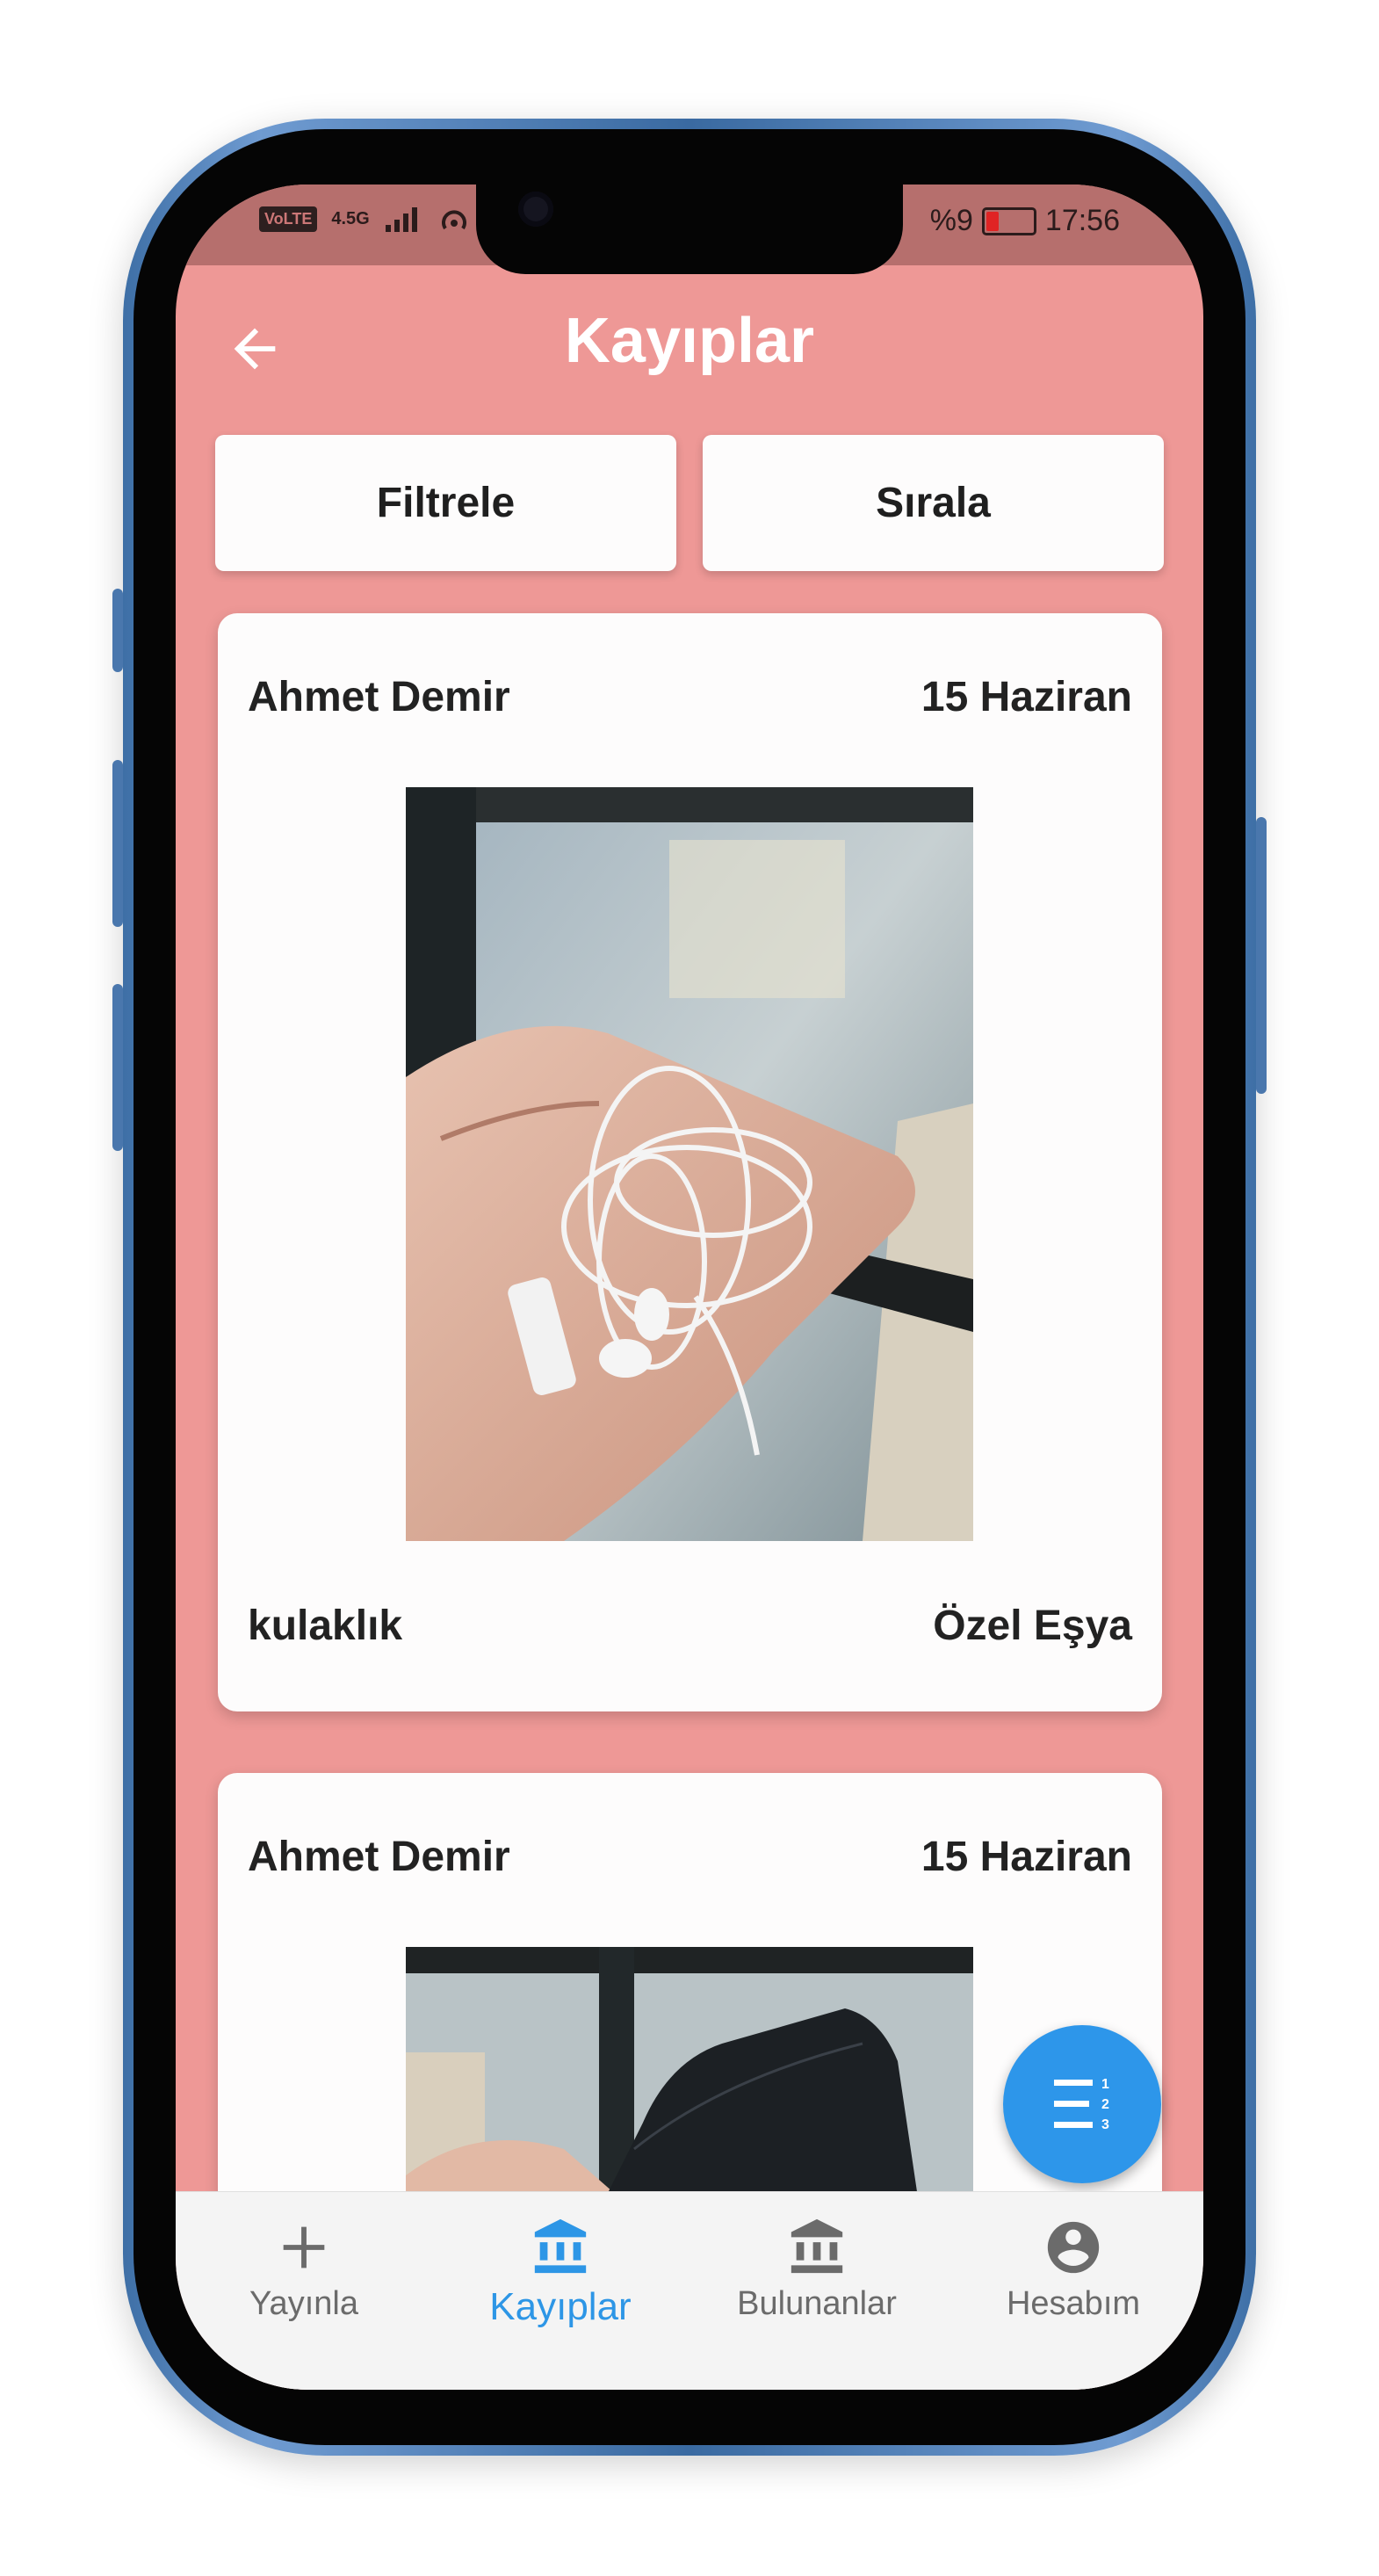 This screenshot has height=2576, width=1379. I want to click on network-type: 4.5G, so click(350, 218).